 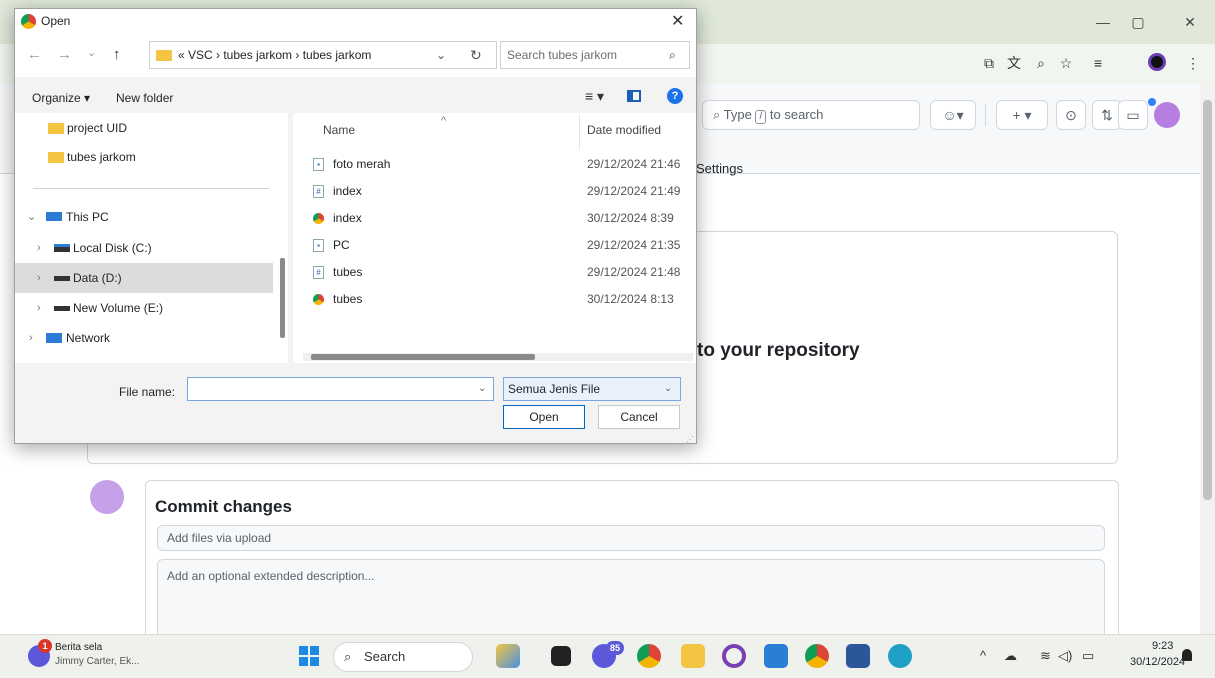 What do you see at coordinates (544, 417) in the screenshot?
I see `open-button: Open` at bounding box center [544, 417].